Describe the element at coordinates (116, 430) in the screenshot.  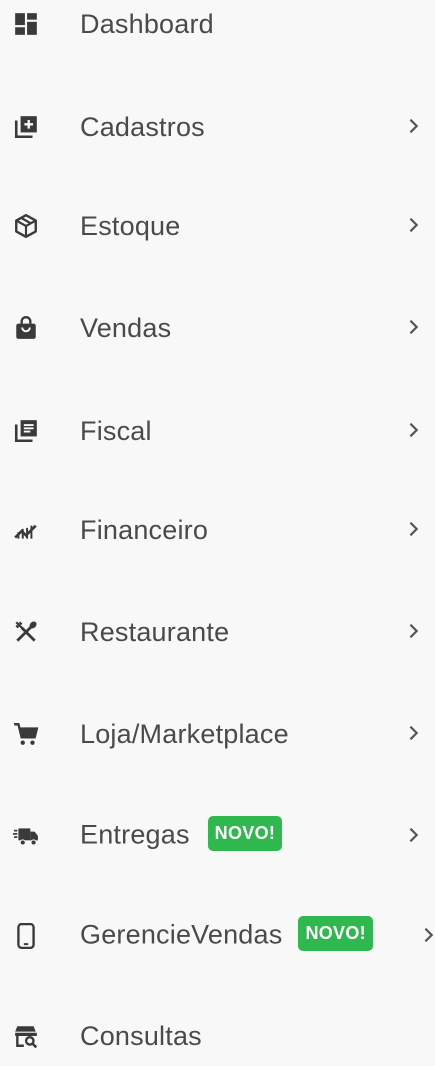
I see `sidebar-item-label: Fiscal` at that location.